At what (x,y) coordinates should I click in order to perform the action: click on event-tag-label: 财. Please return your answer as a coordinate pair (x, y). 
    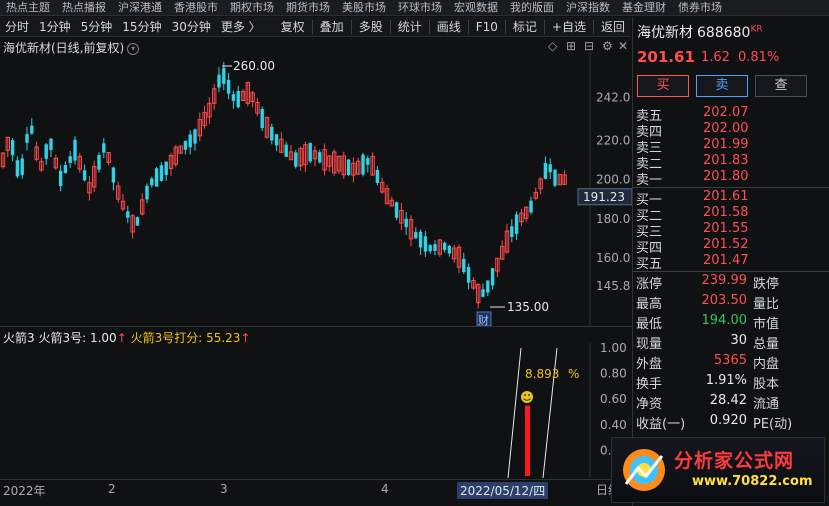
    Looking at the image, I should click on (483, 319).